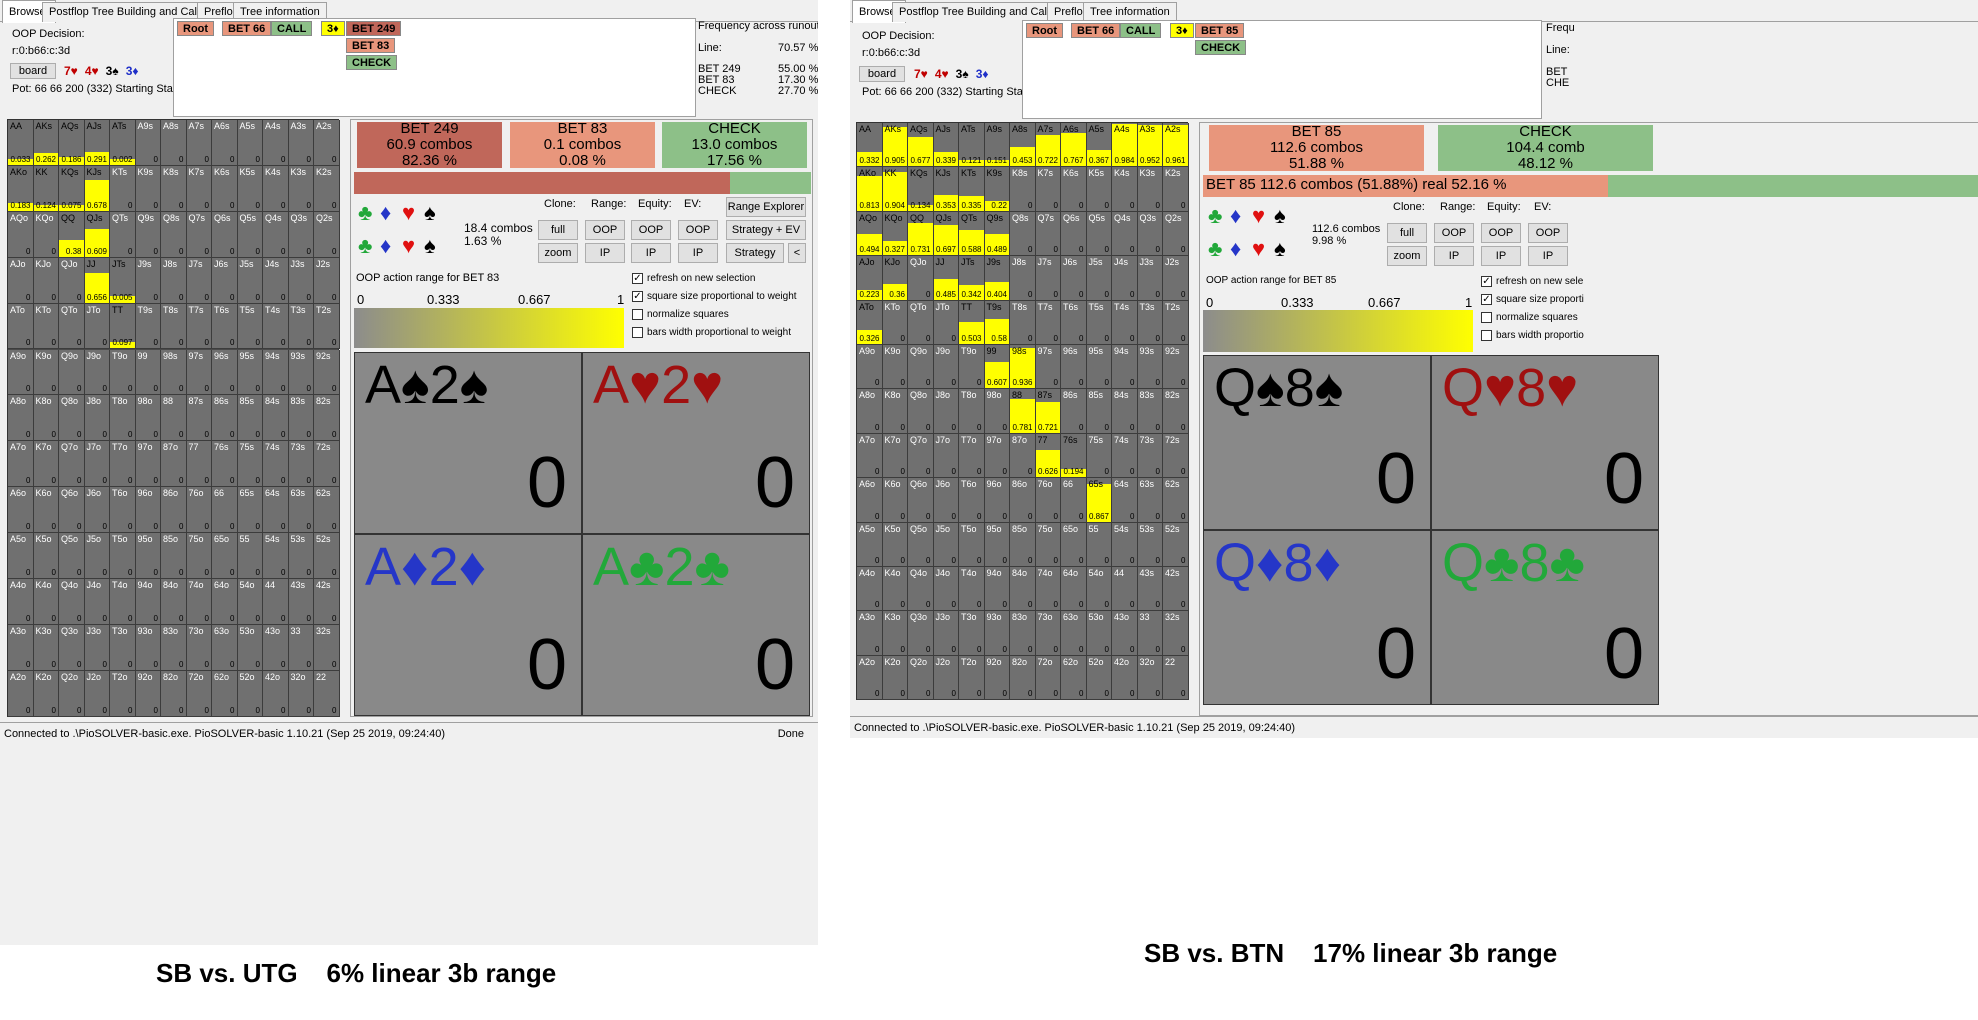  Describe the element at coordinates (97, 143) in the screenshot. I see `hand-cell-ajs: AJs 0.291` at that location.